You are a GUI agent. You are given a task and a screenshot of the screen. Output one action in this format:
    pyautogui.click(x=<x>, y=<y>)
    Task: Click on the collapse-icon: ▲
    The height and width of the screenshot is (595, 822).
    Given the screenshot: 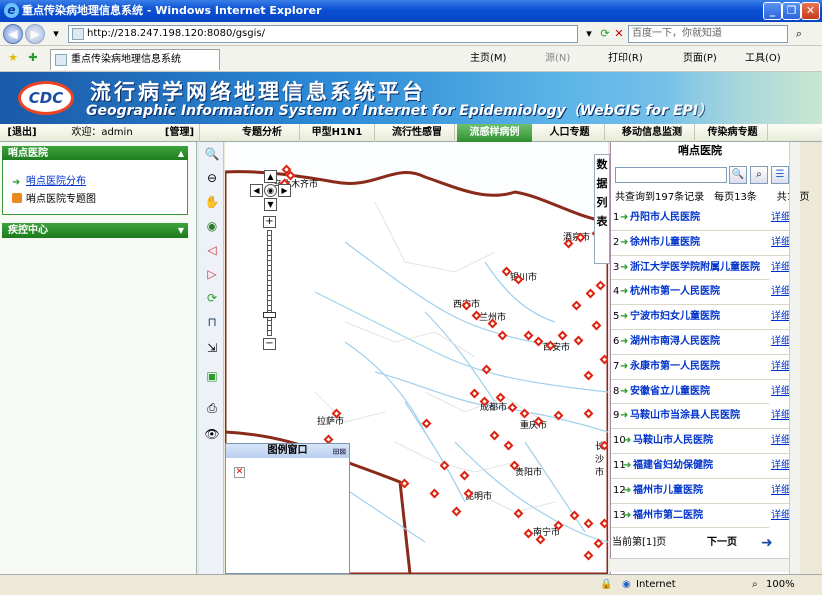 What is the action you would take?
    pyautogui.click(x=181, y=153)
    